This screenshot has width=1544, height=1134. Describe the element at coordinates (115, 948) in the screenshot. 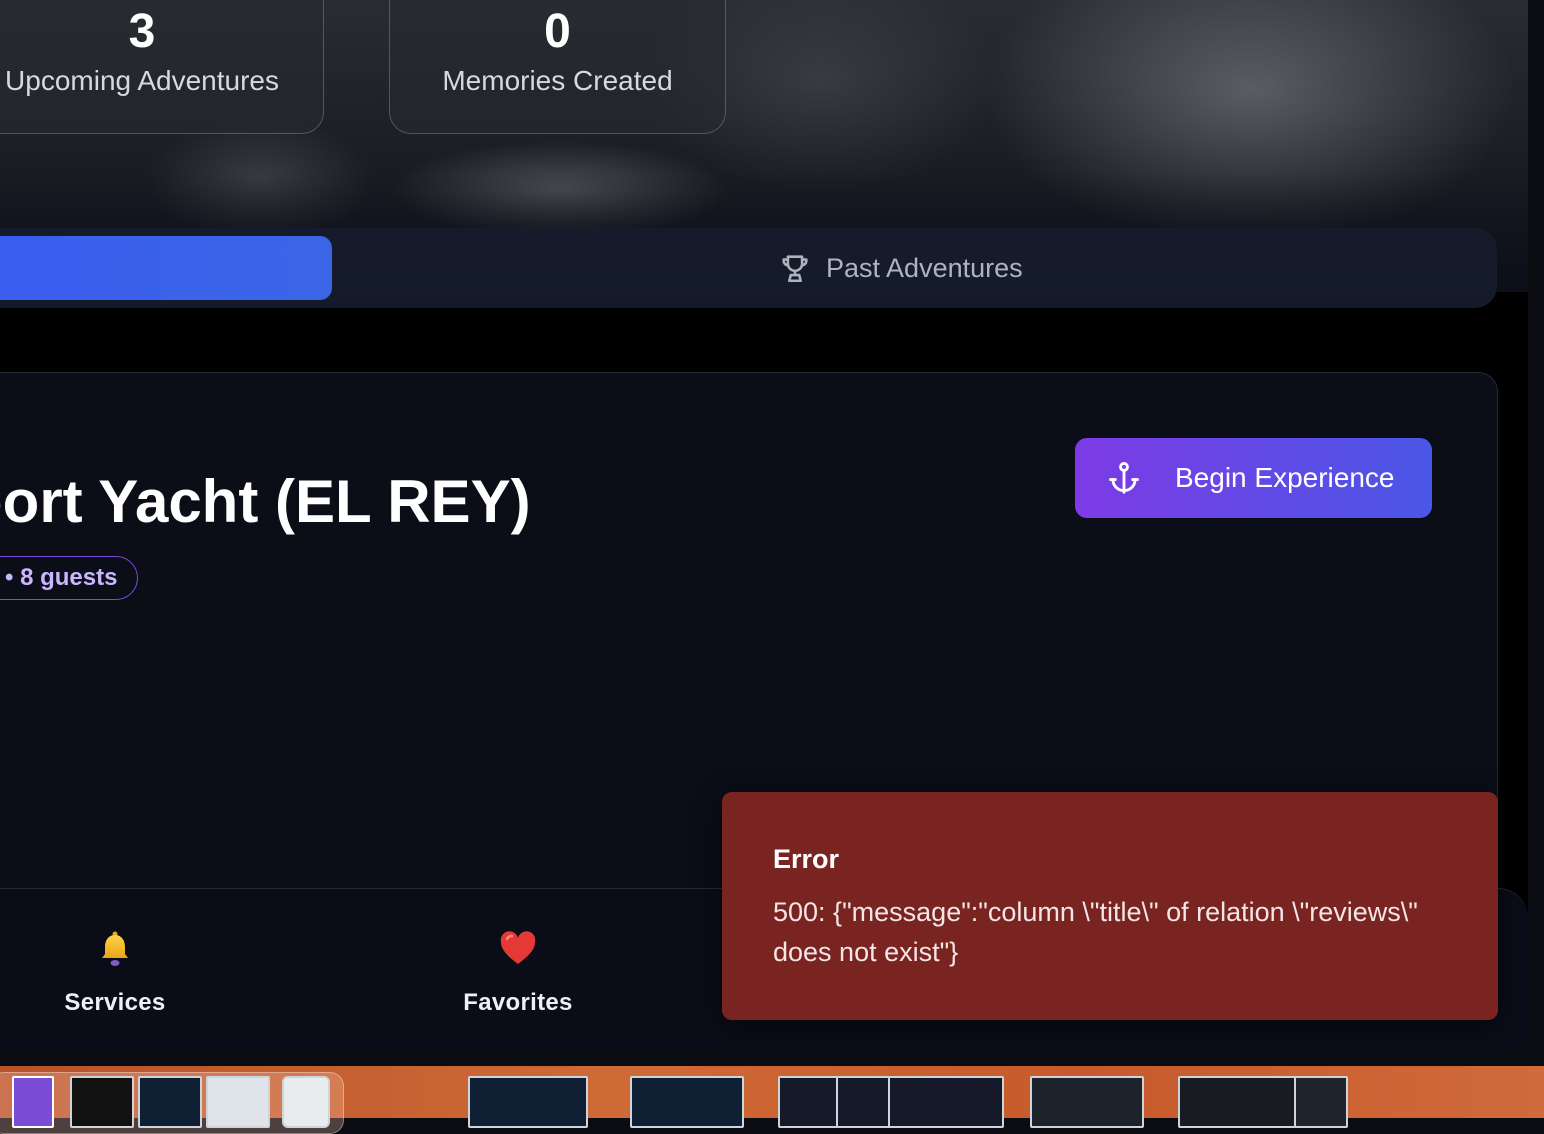

I see `bell-icon` at that location.